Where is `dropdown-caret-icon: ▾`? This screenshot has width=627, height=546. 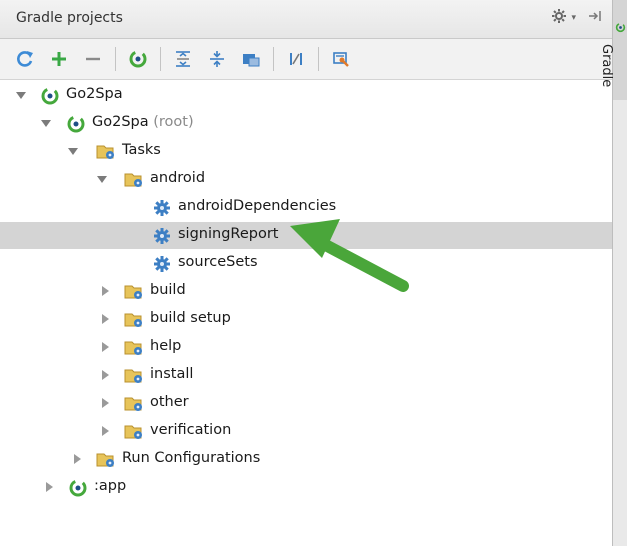 dropdown-caret-icon: ▾ is located at coordinates (573, 18).